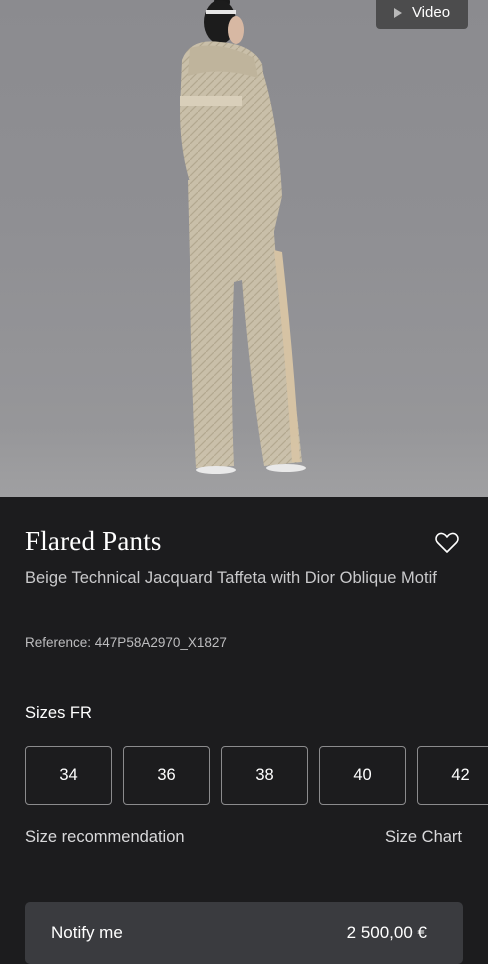 This screenshot has width=488, height=964. I want to click on heart-icon, so click(447, 543).